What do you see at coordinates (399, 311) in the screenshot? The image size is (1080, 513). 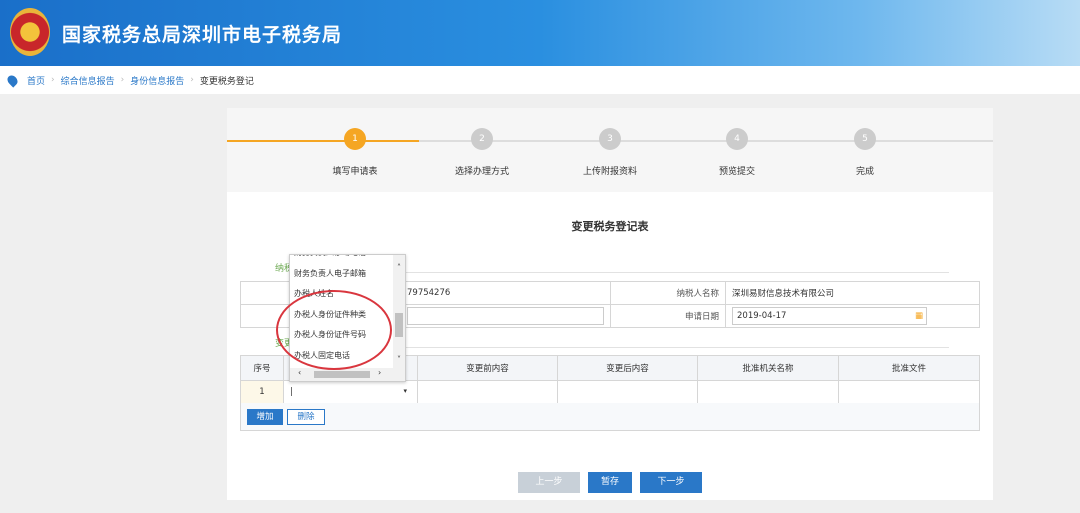 I see `vertical-scrollbar: ˄ ˅` at bounding box center [399, 311].